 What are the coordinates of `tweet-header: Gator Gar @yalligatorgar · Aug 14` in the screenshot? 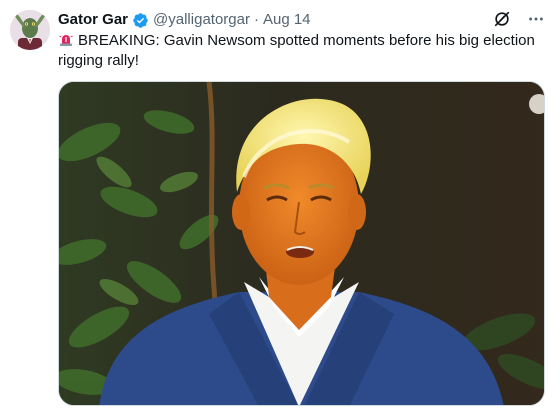 It's located at (184, 20).